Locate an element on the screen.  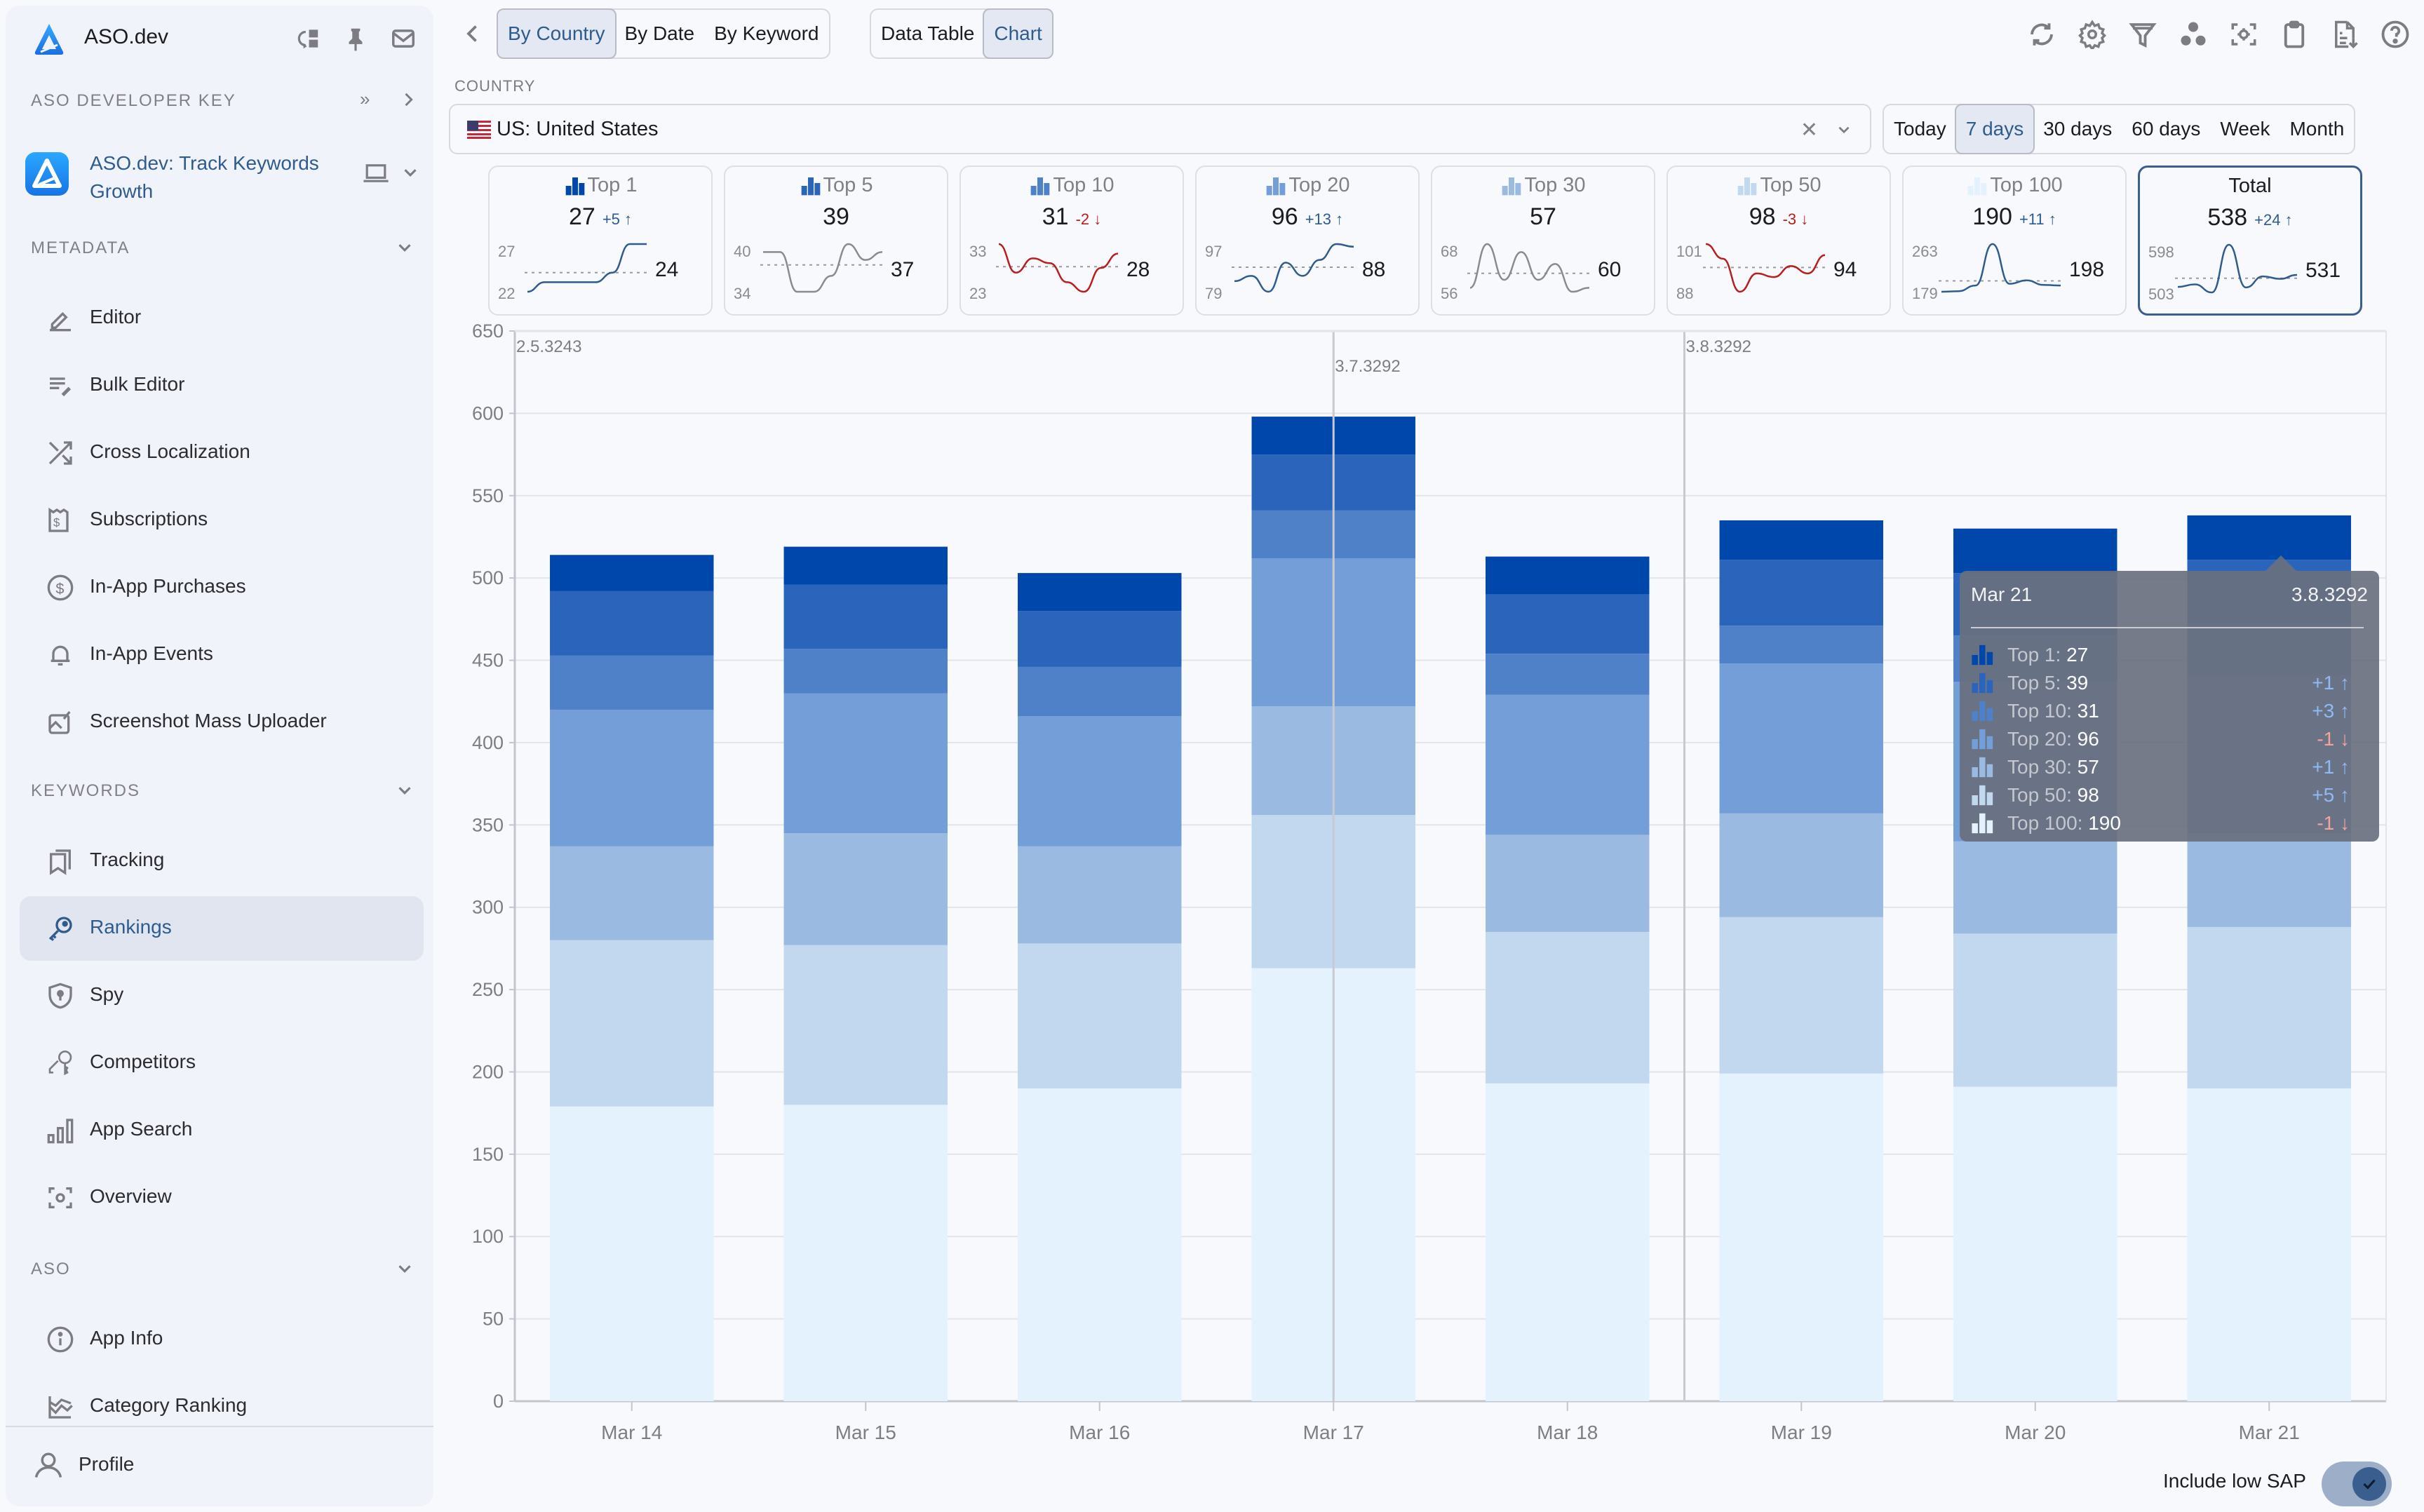
sidebar-item-tracking: Tracking is located at coordinates (222, 861).